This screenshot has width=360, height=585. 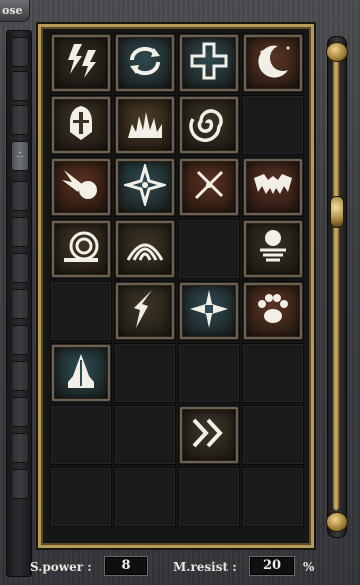 I want to click on spirit-orb-icon, so click(x=273, y=249).